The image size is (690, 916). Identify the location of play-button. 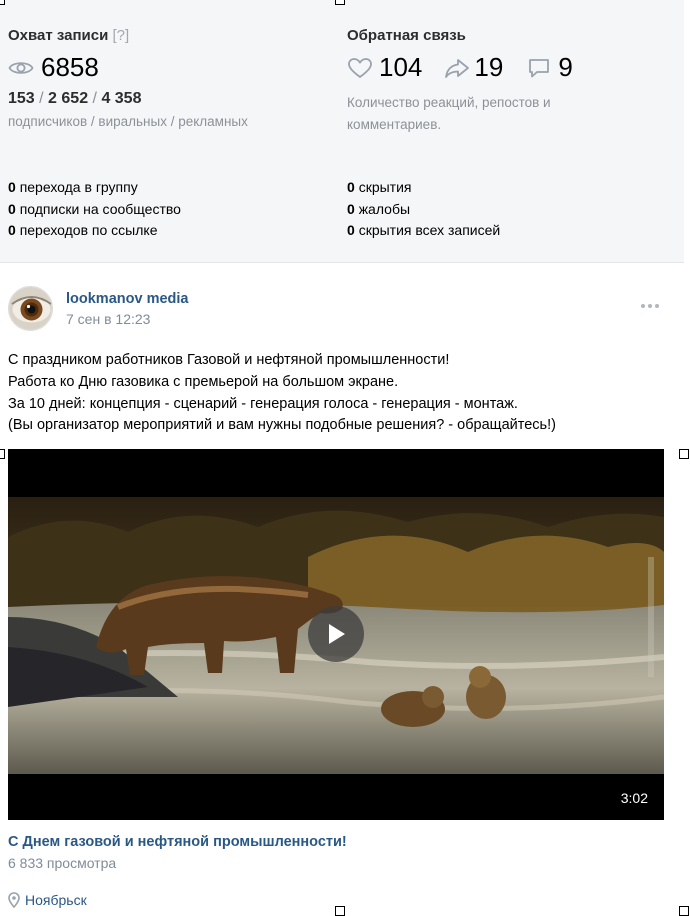
(336, 634).